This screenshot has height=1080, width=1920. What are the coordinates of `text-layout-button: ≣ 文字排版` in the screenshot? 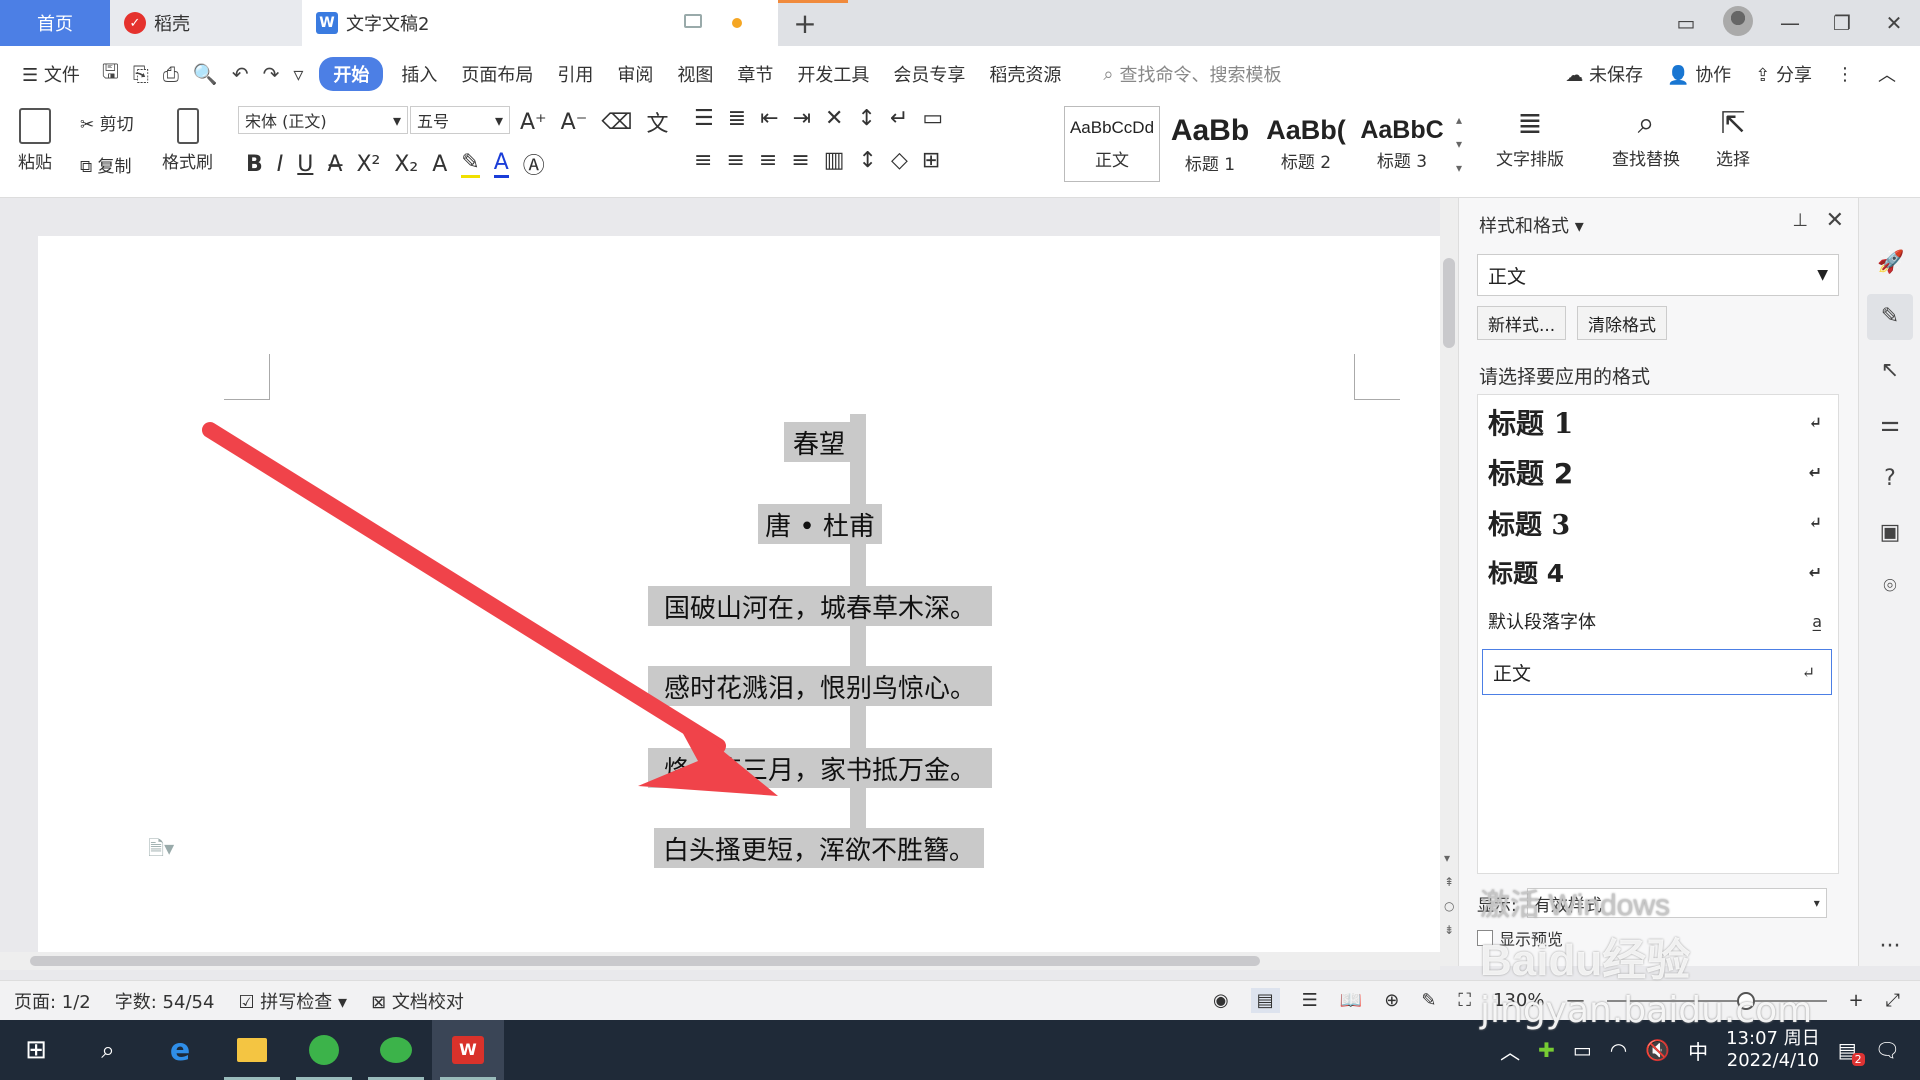 It's located at (1530, 138).